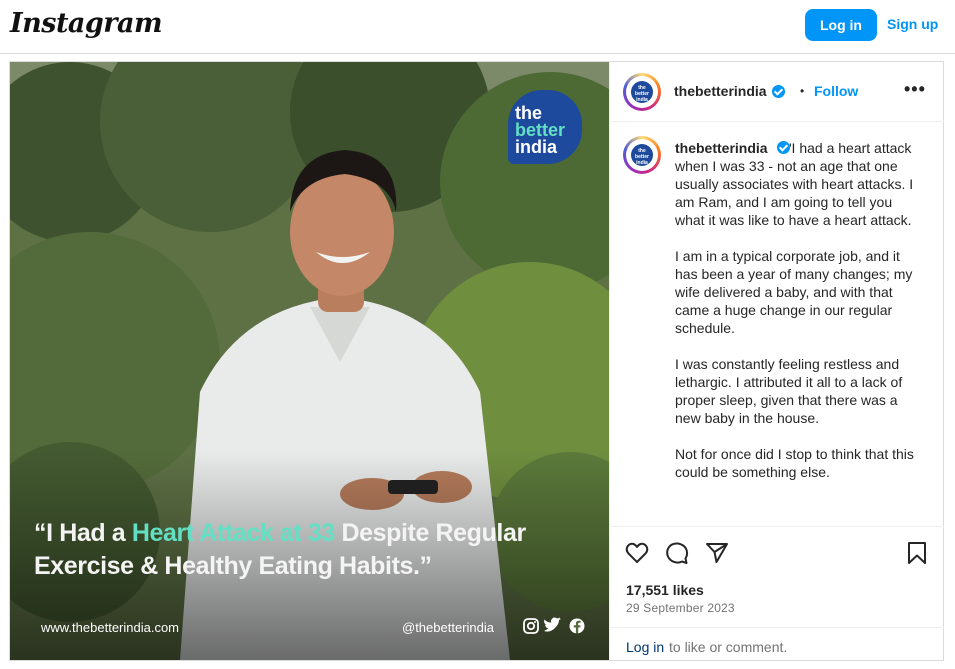 Image resolution: width=955 pixels, height=669 pixels. What do you see at coordinates (717, 553) in the screenshot?
I see `share-icon` at bounding box center [717, 553].